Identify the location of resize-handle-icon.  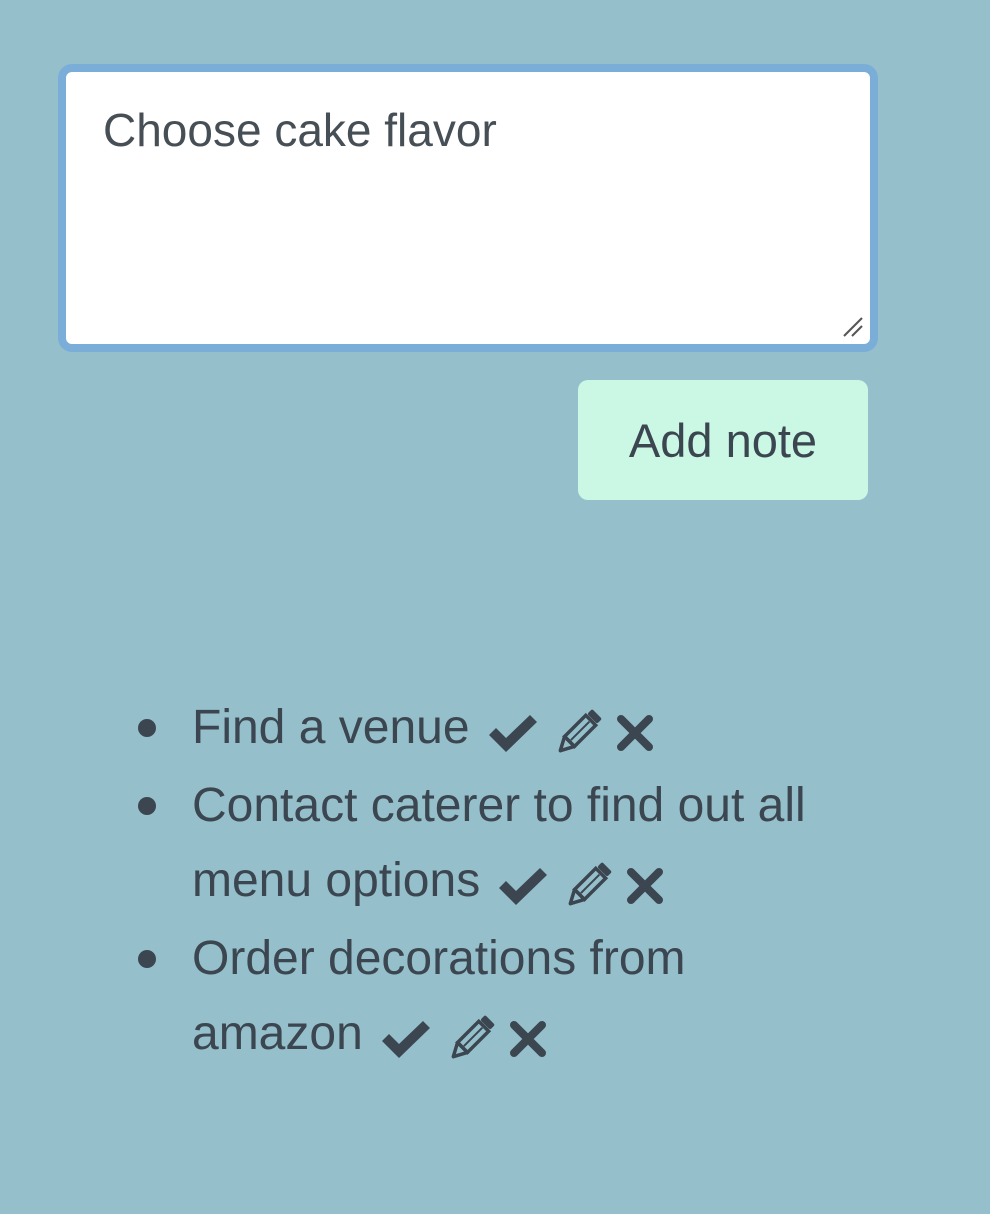
(852, 326).